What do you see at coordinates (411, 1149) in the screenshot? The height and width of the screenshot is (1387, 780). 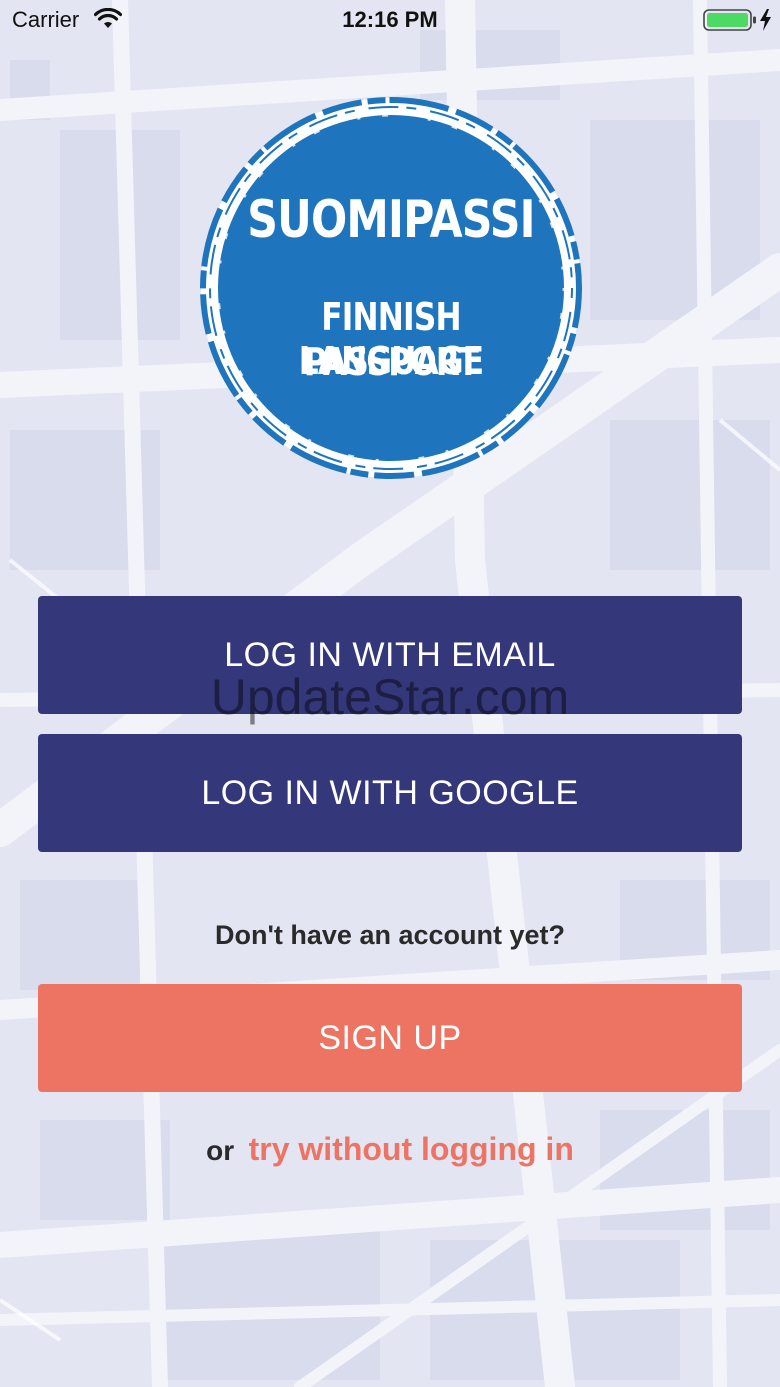 I see `try-without-login-link: try without logging in` at bounding box center [411, 1149].